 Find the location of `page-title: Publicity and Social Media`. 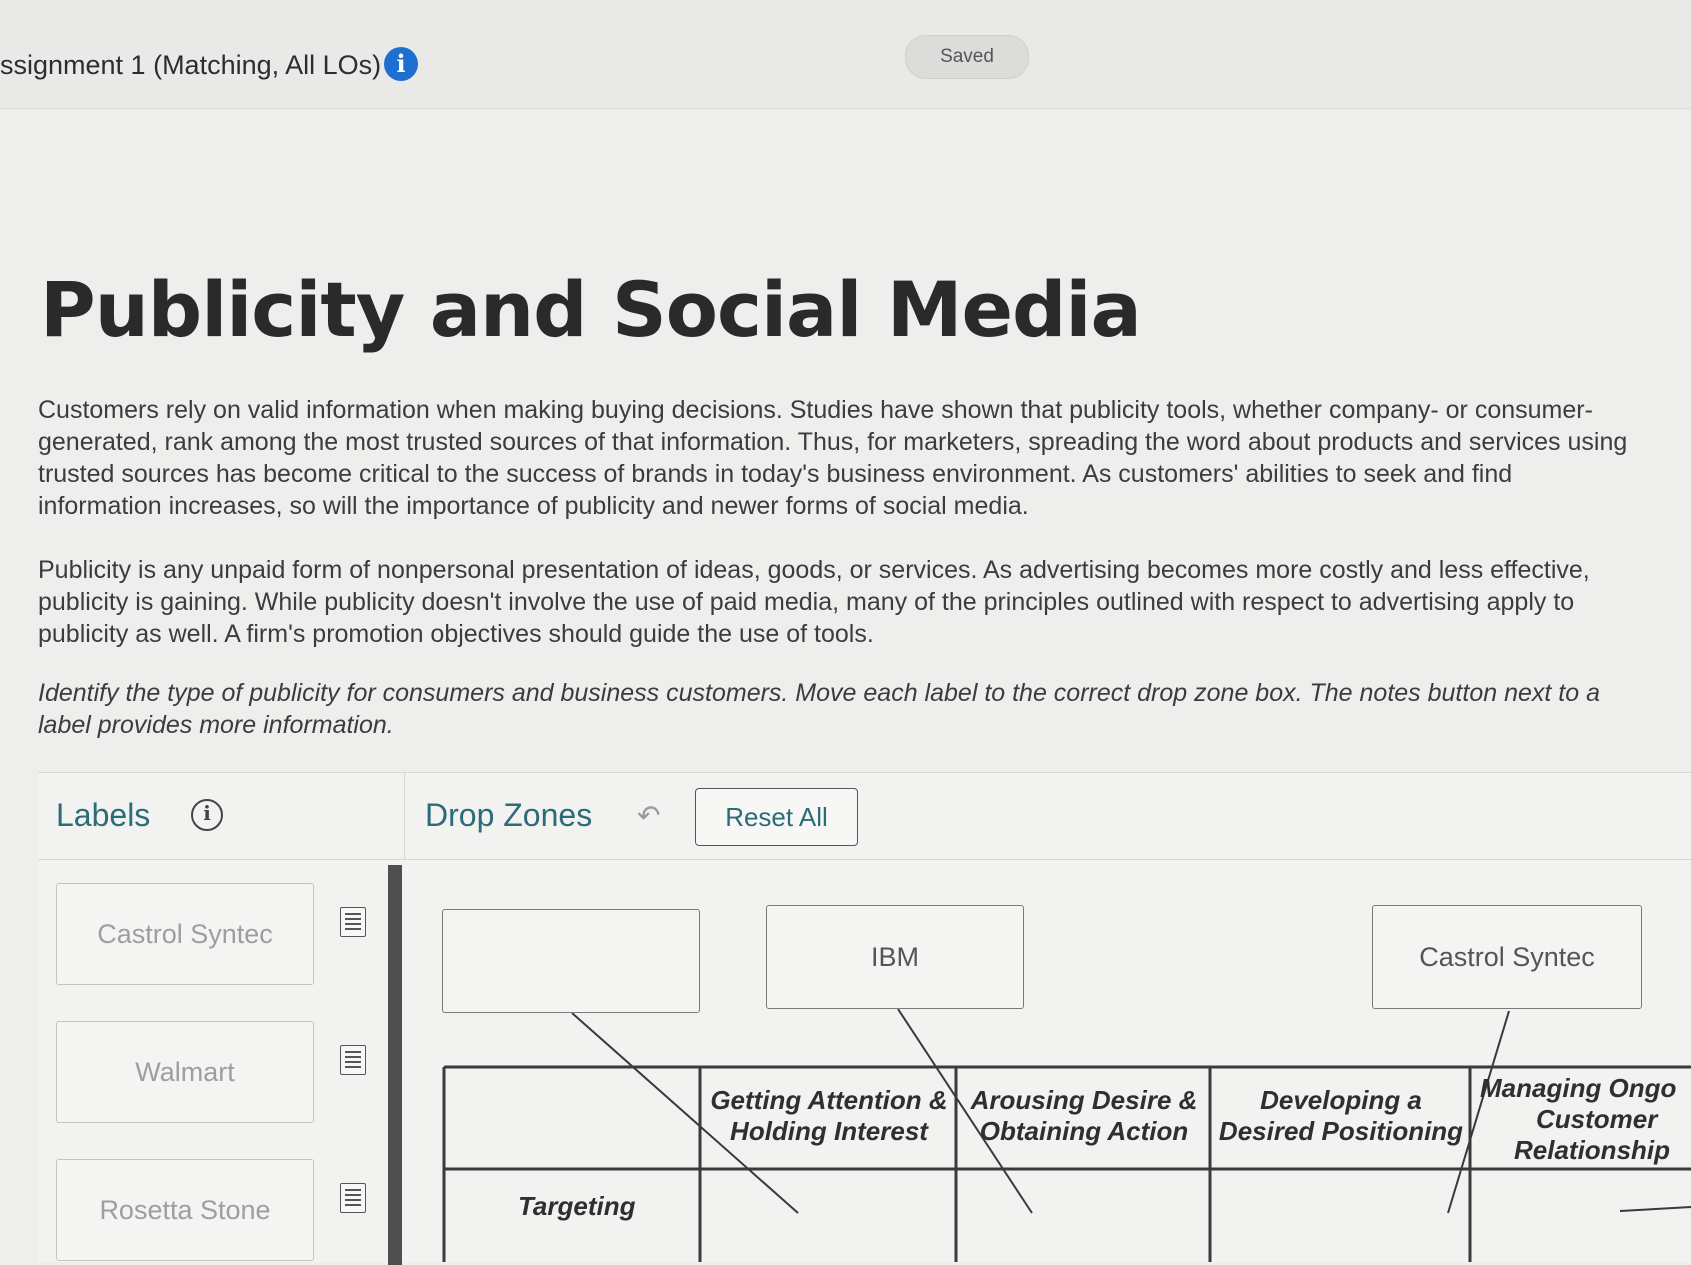

page-title: Publicity and Social Media is located at coordinates (591, 309).